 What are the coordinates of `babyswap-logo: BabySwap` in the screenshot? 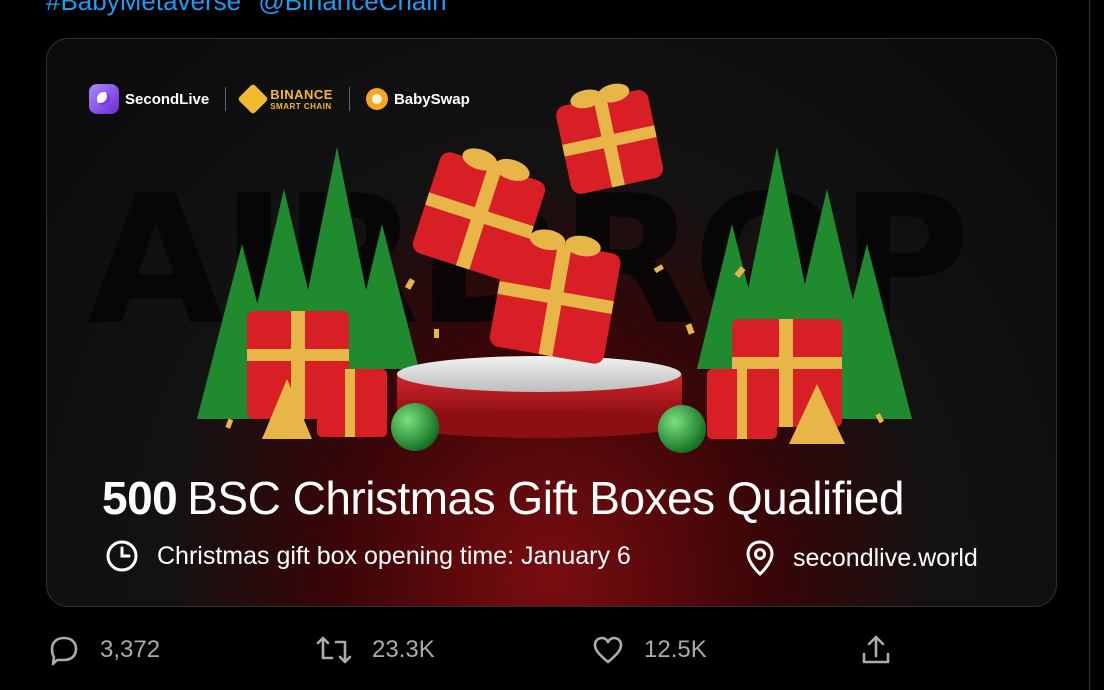 It's located at (417, 99).